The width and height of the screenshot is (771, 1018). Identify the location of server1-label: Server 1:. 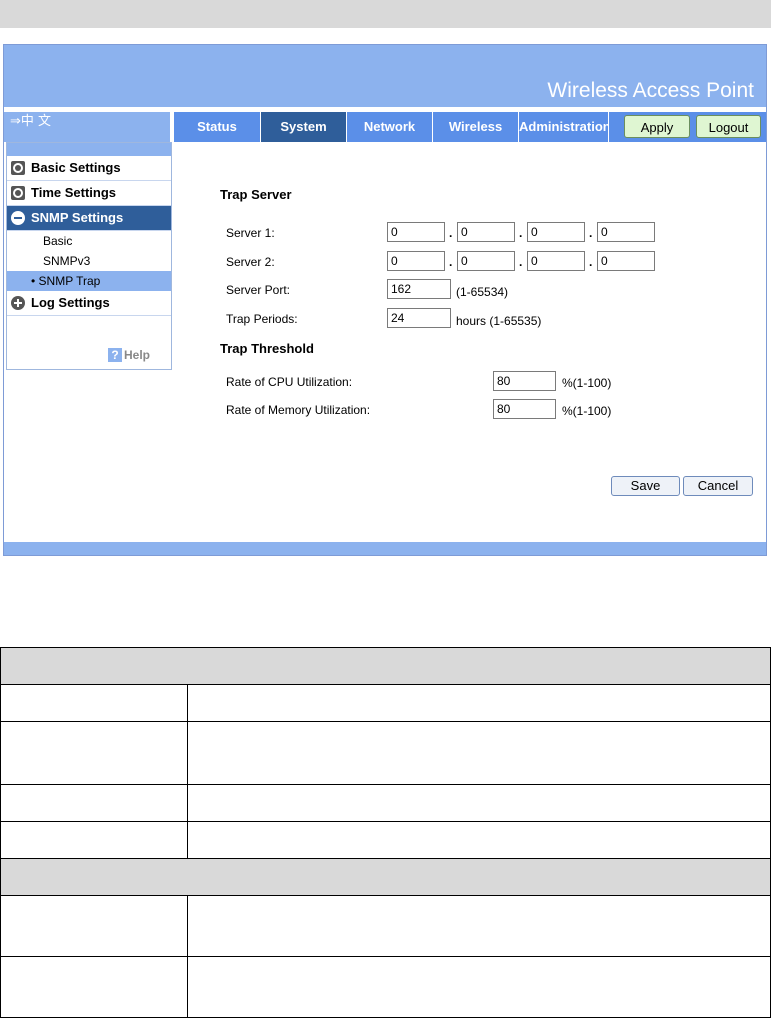
(250, 233).